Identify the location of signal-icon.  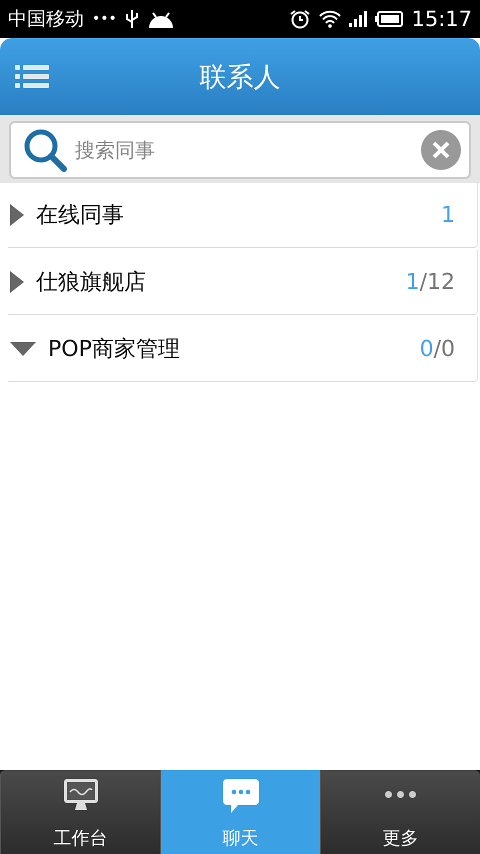
(358, 19).